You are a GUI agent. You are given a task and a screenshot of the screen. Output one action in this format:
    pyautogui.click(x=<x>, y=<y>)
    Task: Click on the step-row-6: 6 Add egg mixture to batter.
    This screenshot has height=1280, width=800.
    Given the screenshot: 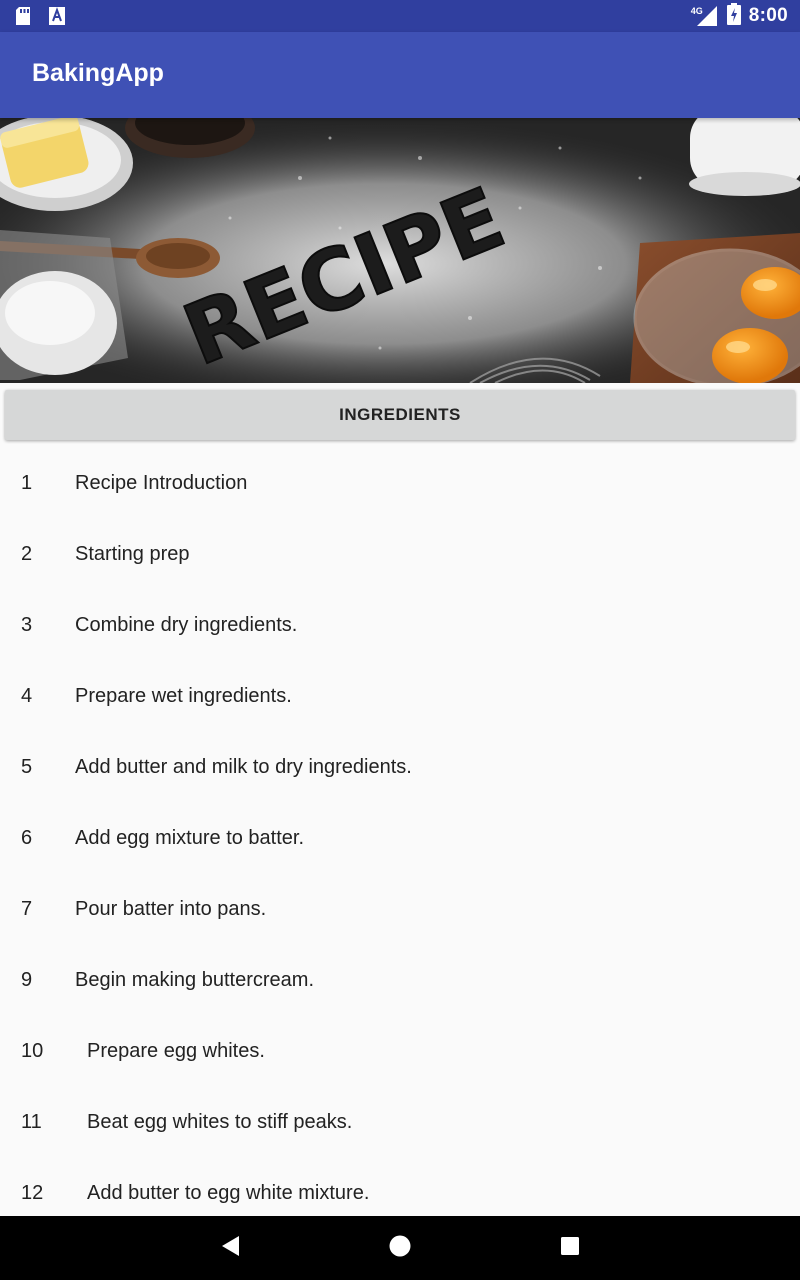 What is the action you would take?
    pyautogui.click(x=400, y=838)
    